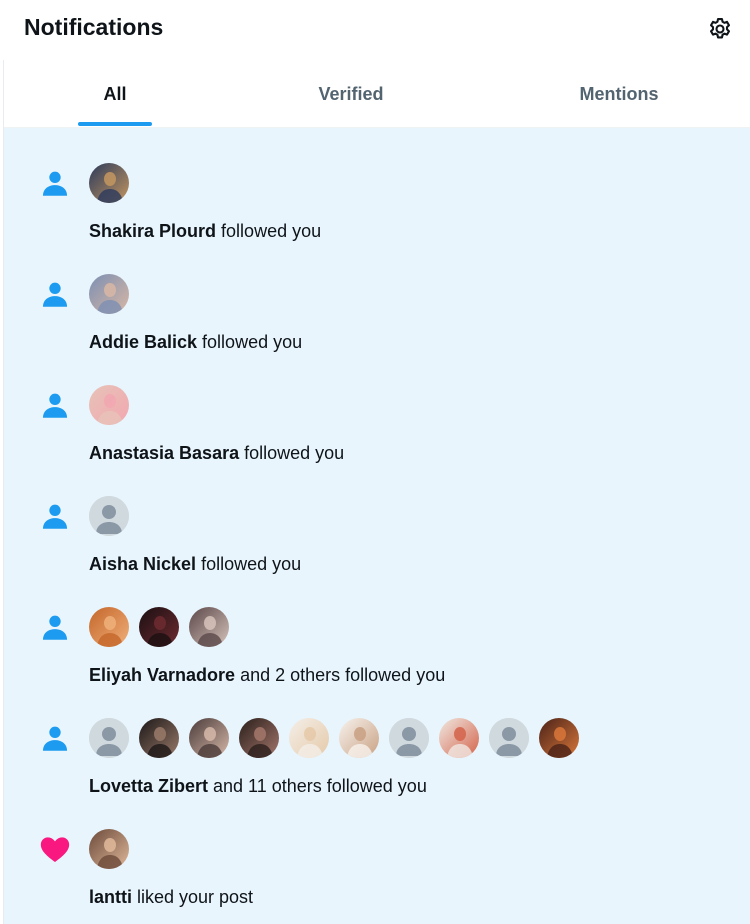  Describe the element at coordinates (142, 564) in the screenshot. I see `user-name: Aisha Nickel` at that location.